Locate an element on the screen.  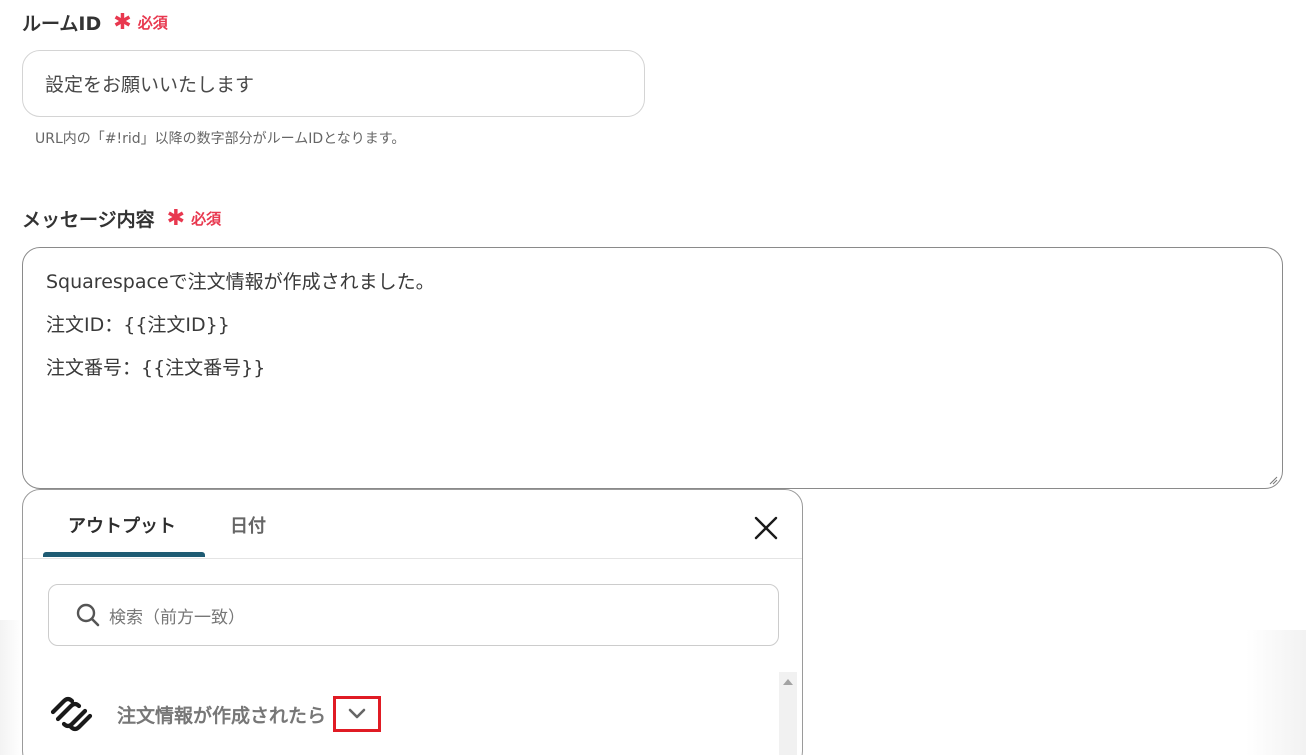
message-line: 注文番号：{{注文番号}} is located at coordinates (156, 368).